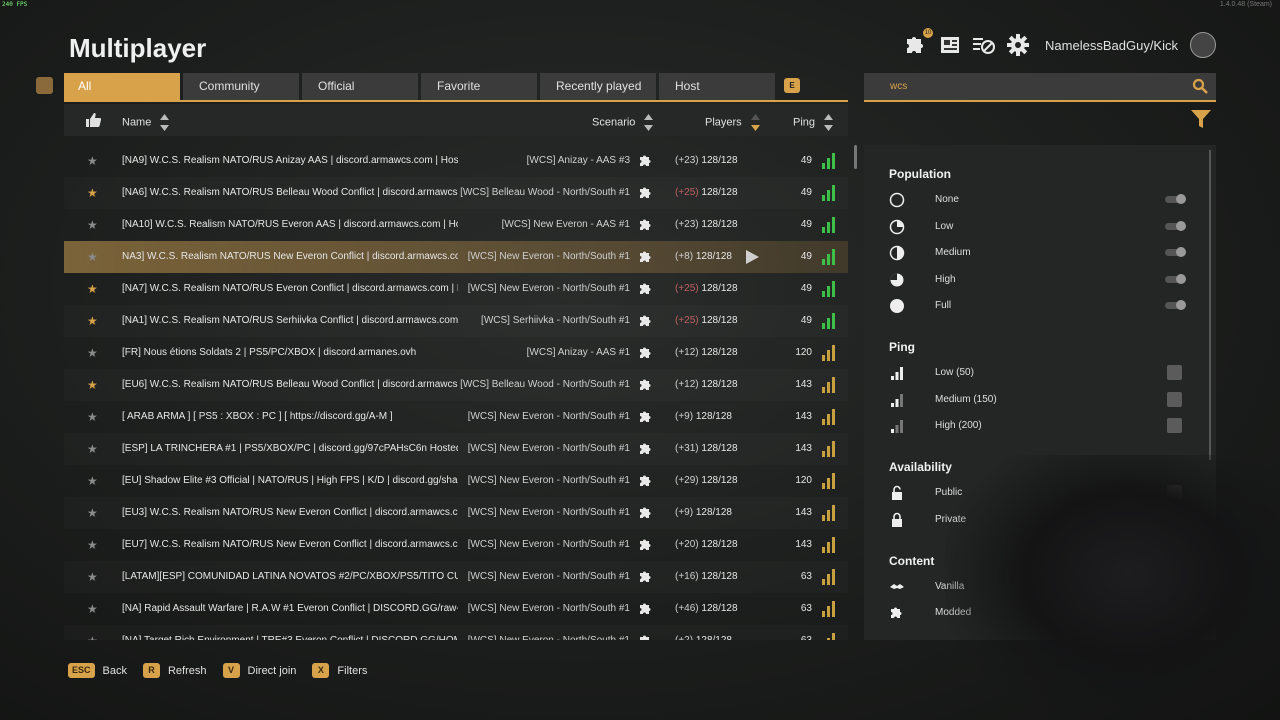 The width and height of the screenshot is (1280, 720). Describe the element at coordinates (684, 637) in the screenshot. I see `queue-count: (+2)` at that location.